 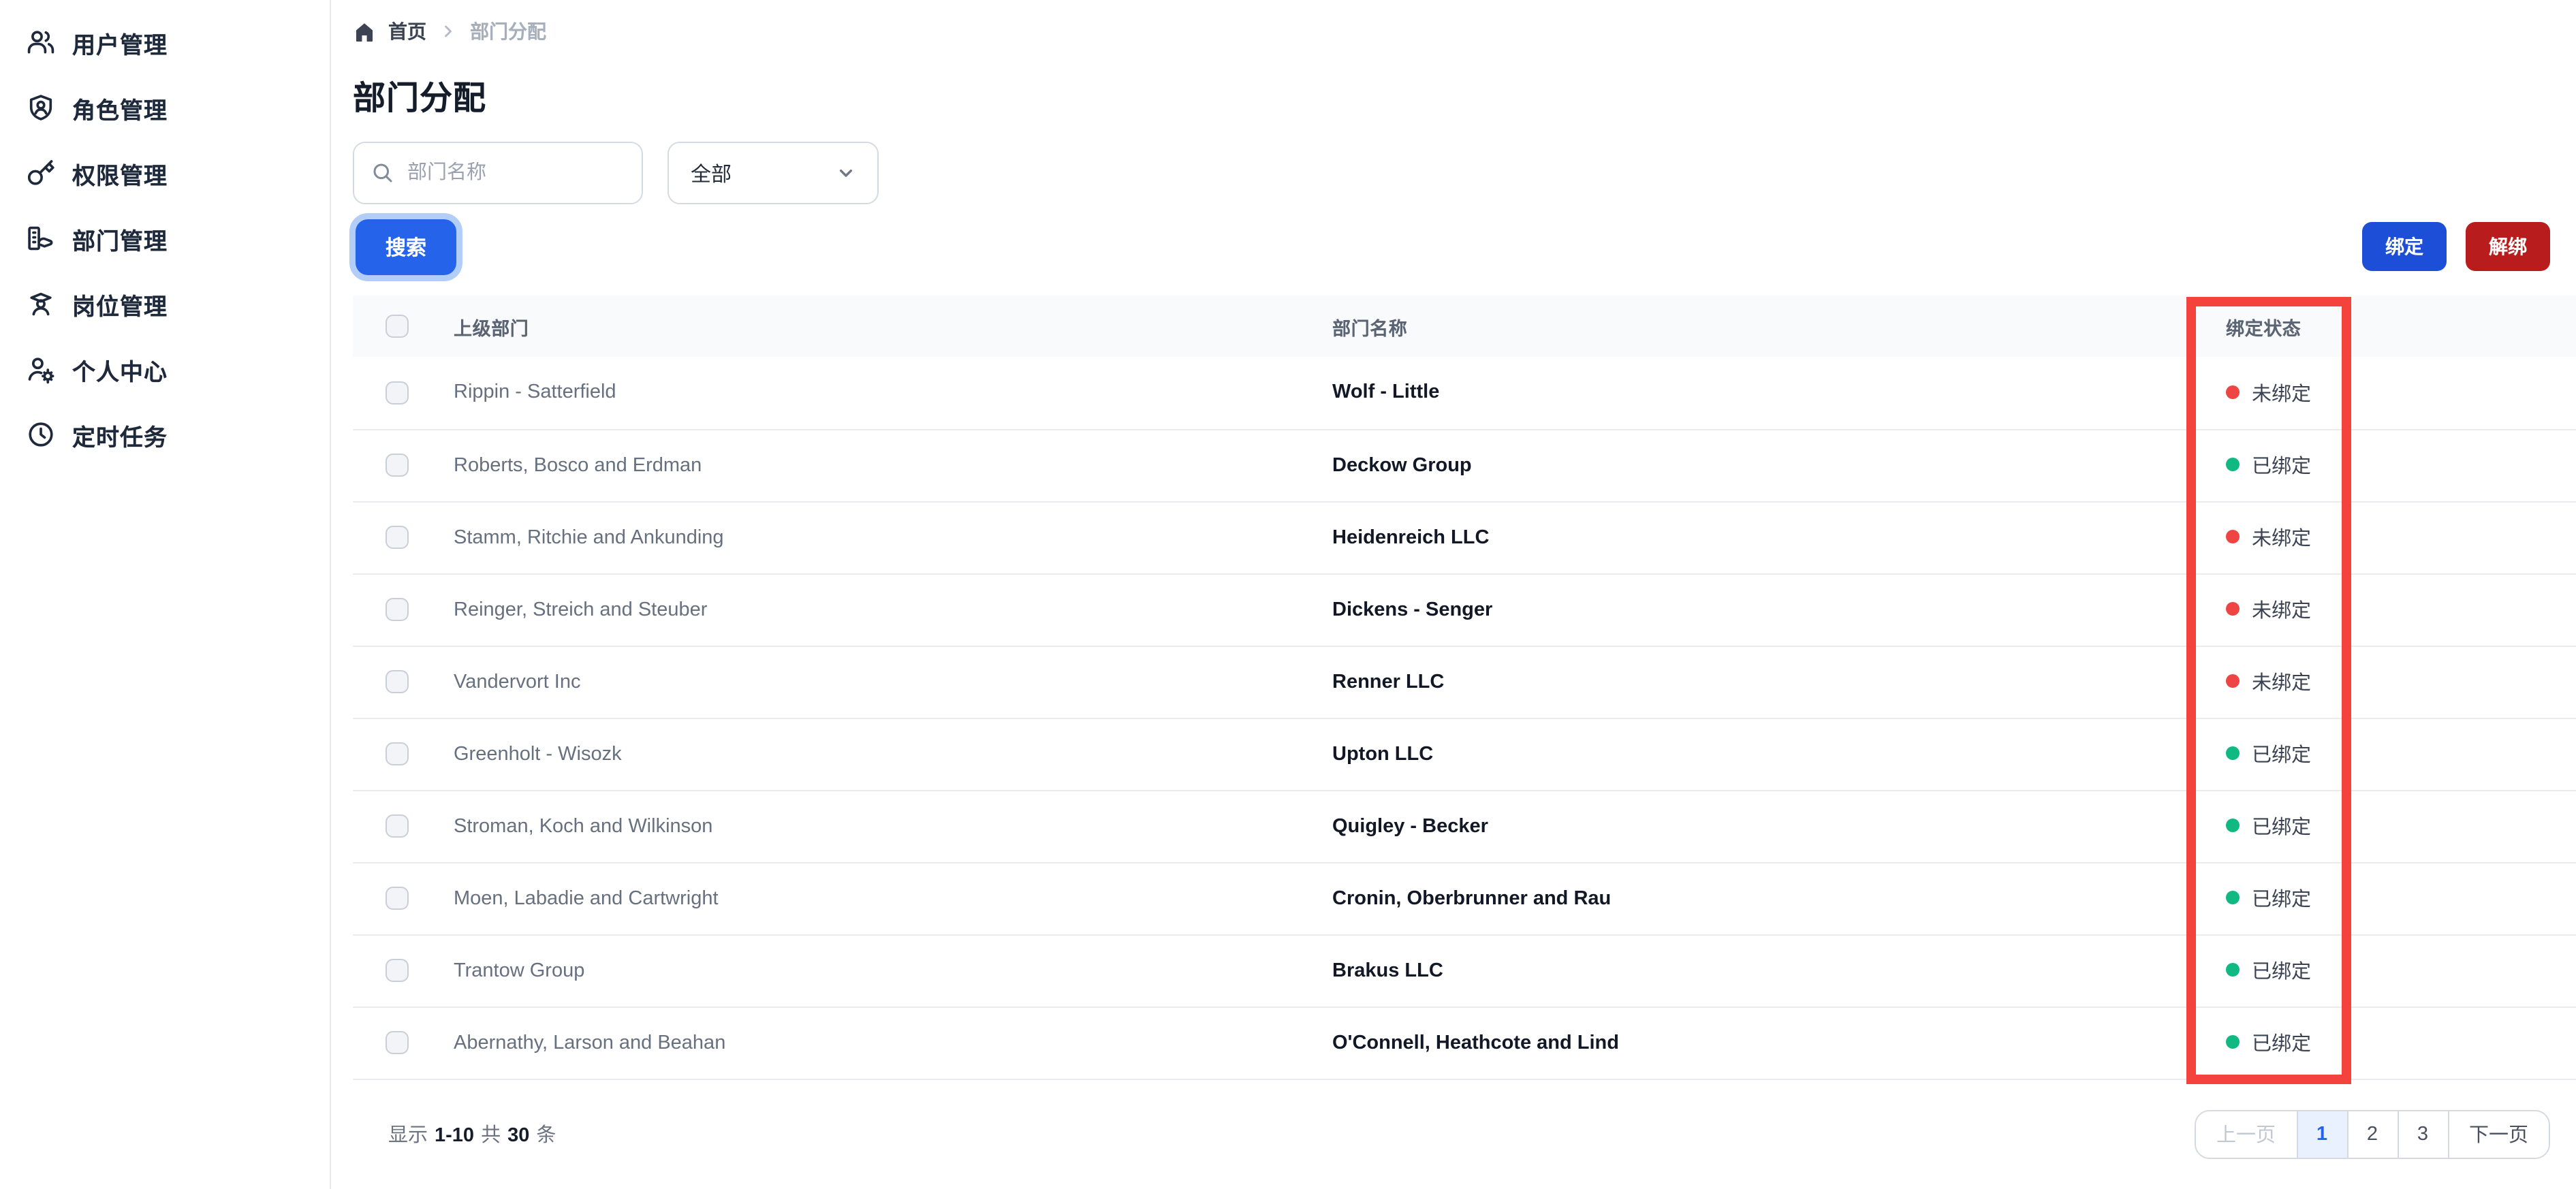 I want to click on department-name-cell: Dickens - Senger, so click(x=1412, y=609).